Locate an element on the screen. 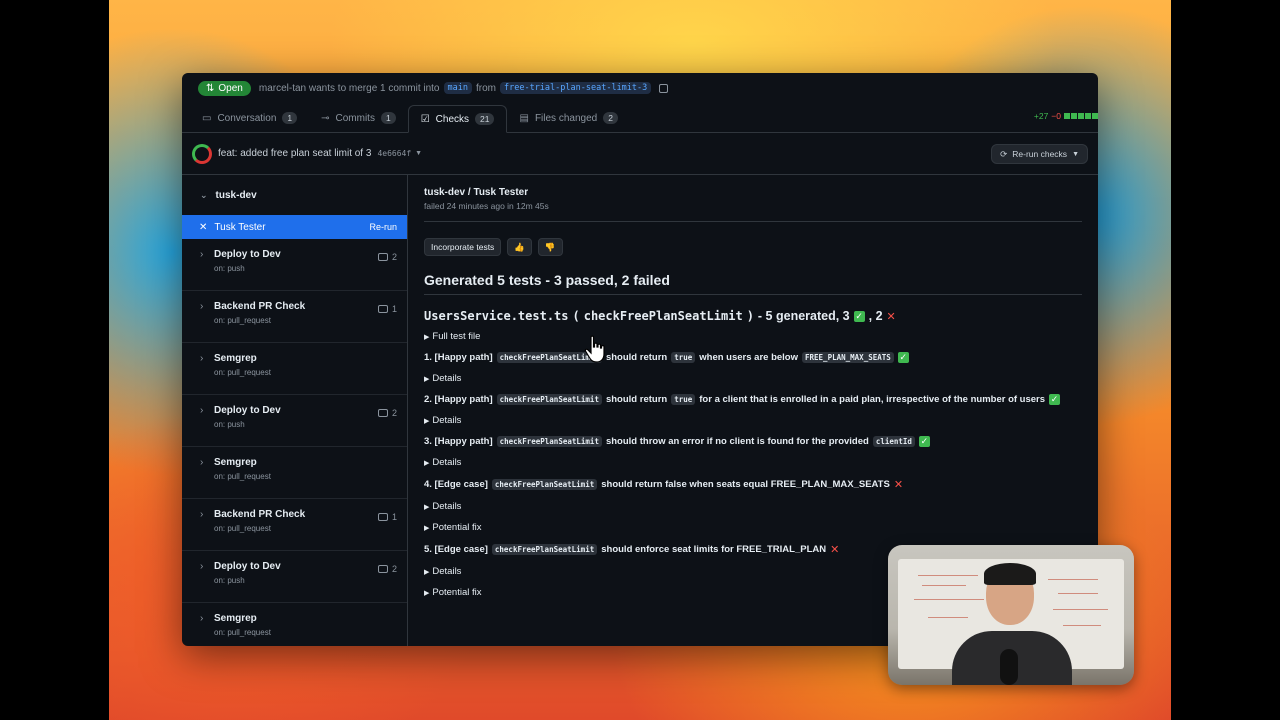 The height and width of the screenshot is (720, 1280). tab-count: 2 is located at coordinates (610, 118).